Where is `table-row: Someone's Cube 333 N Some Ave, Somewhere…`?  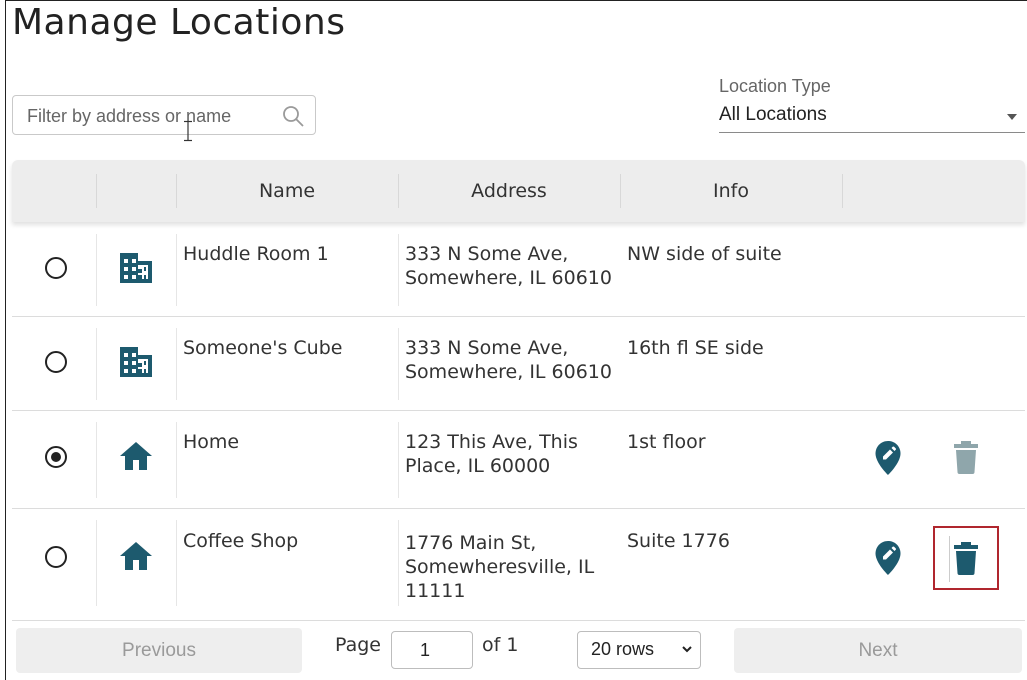
table-row: Someone's Cube 333 N Some Ave, Somewhere… is located at coordinates (518, 363).